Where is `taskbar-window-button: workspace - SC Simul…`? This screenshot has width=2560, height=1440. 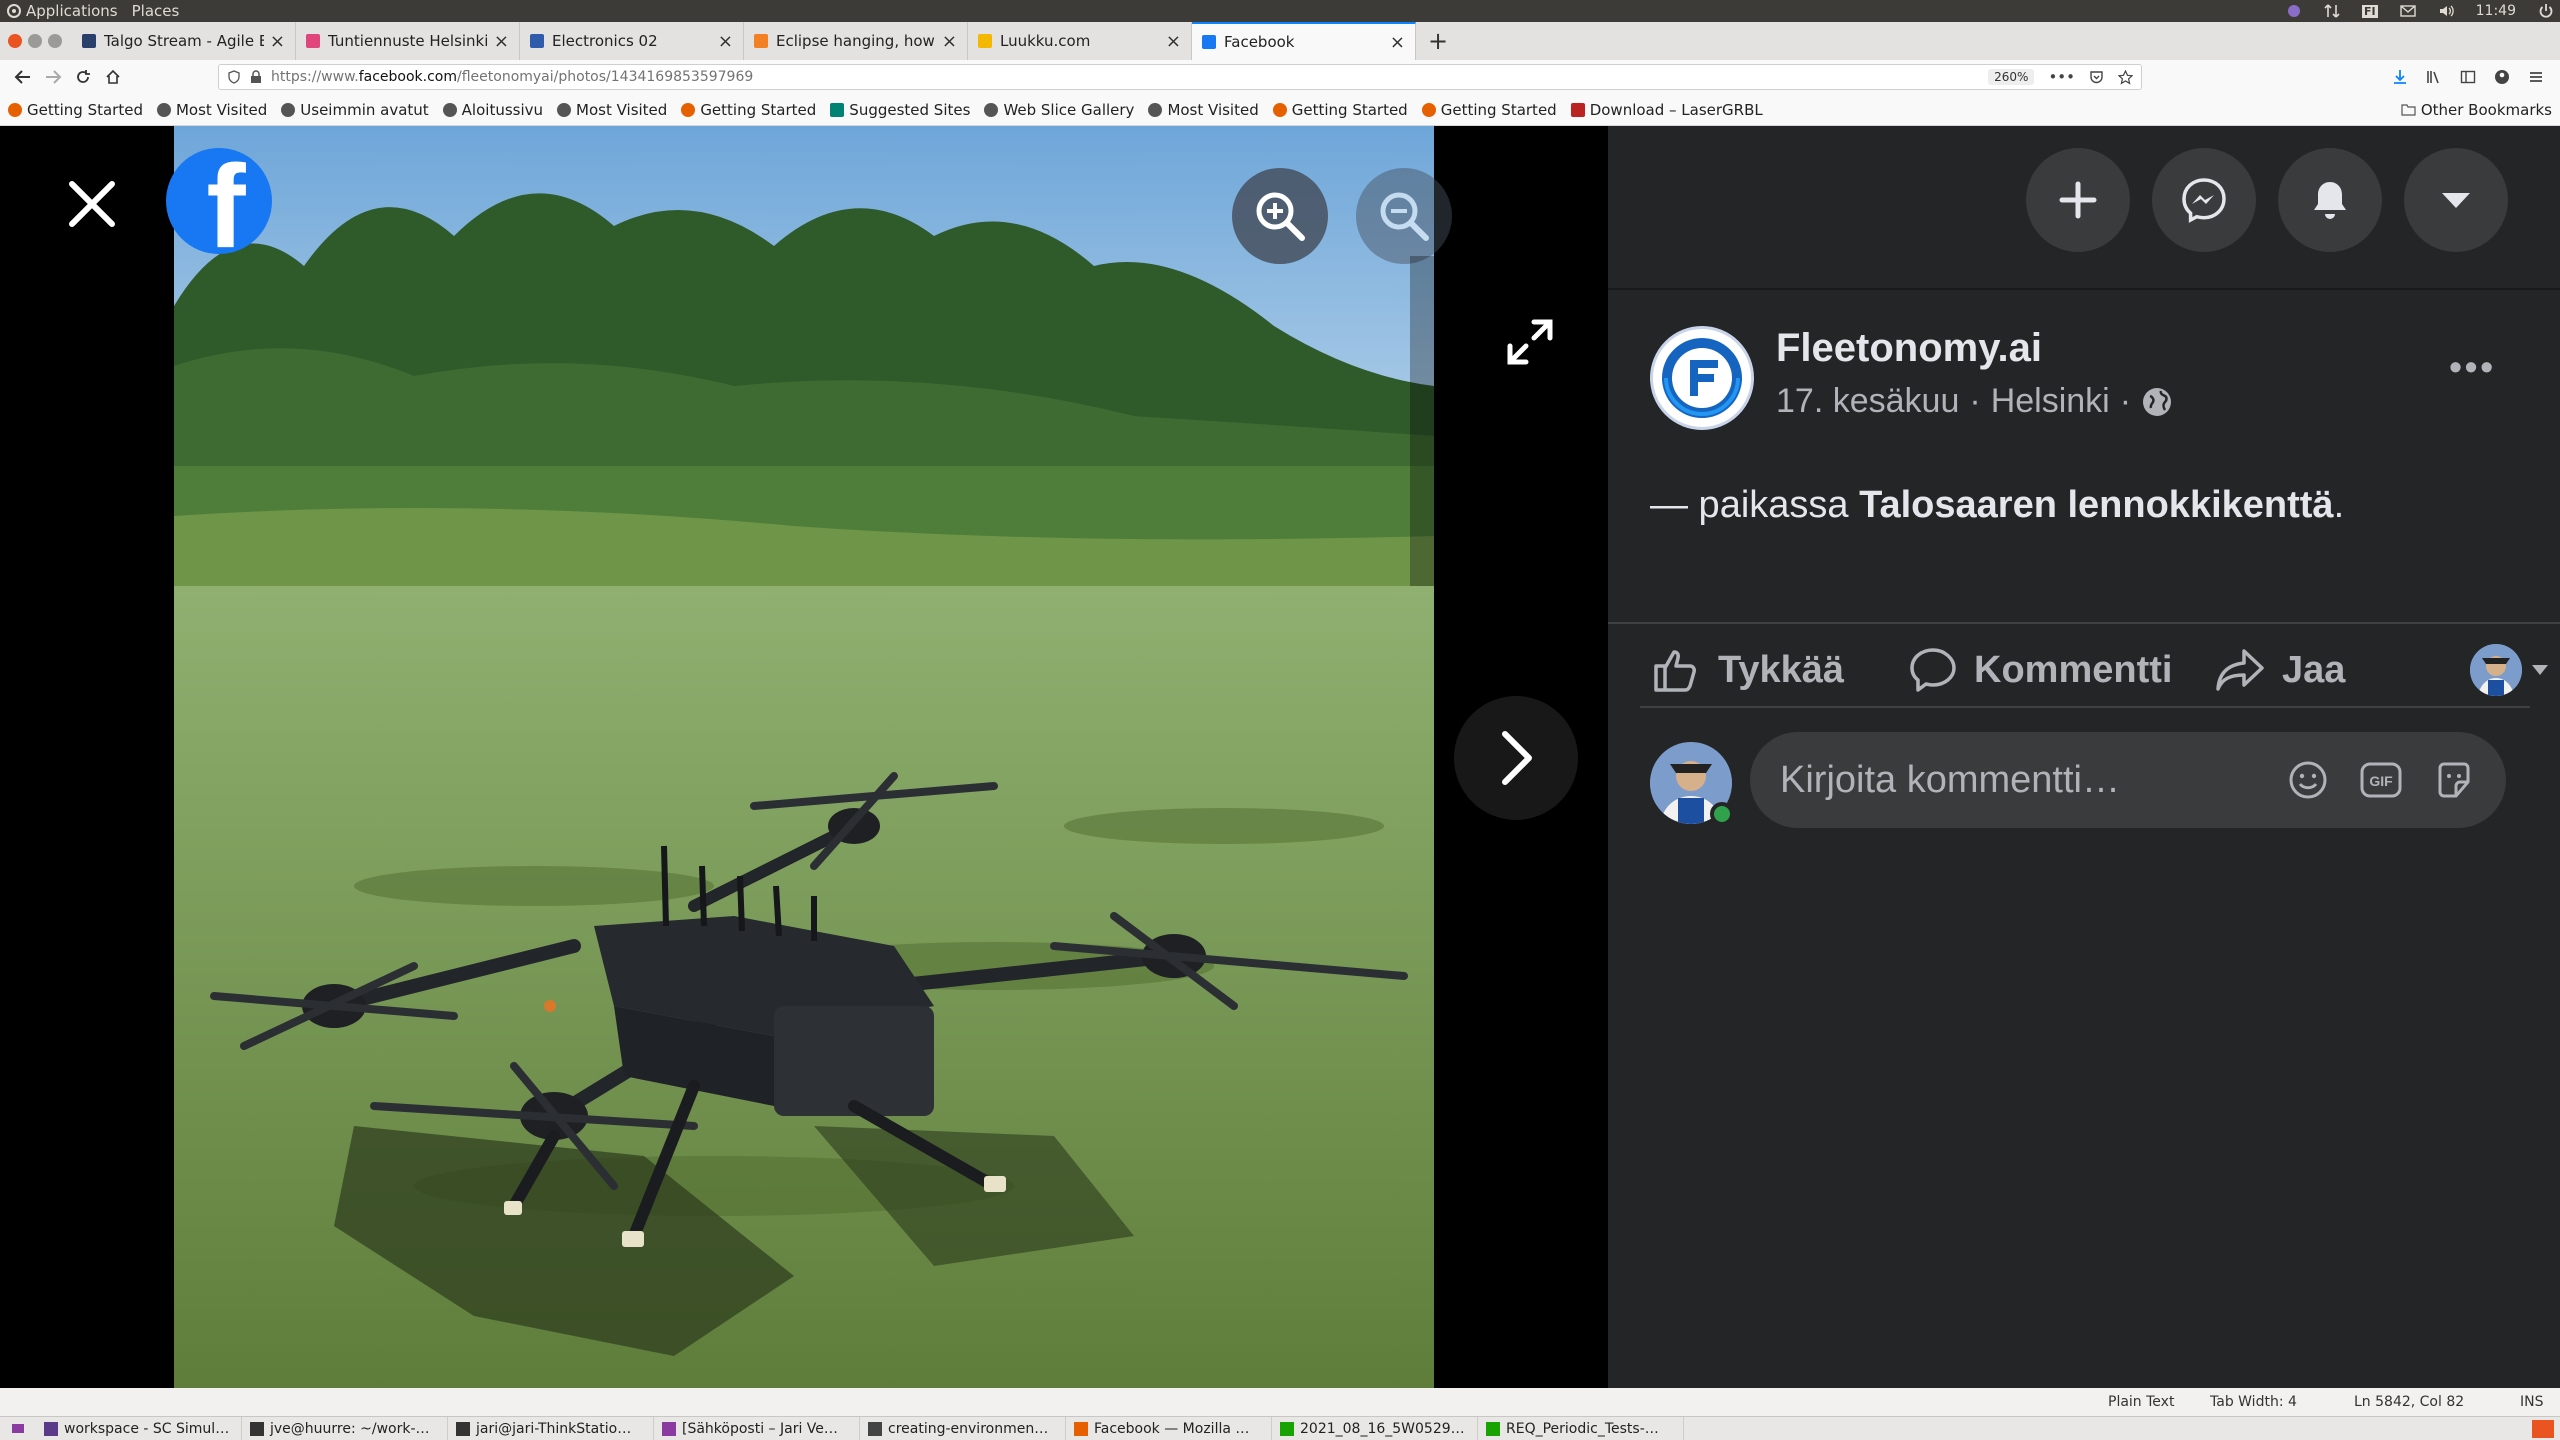
taskbar-window-button: workspace - SC Simul… is located at coordinates (139, 1428).